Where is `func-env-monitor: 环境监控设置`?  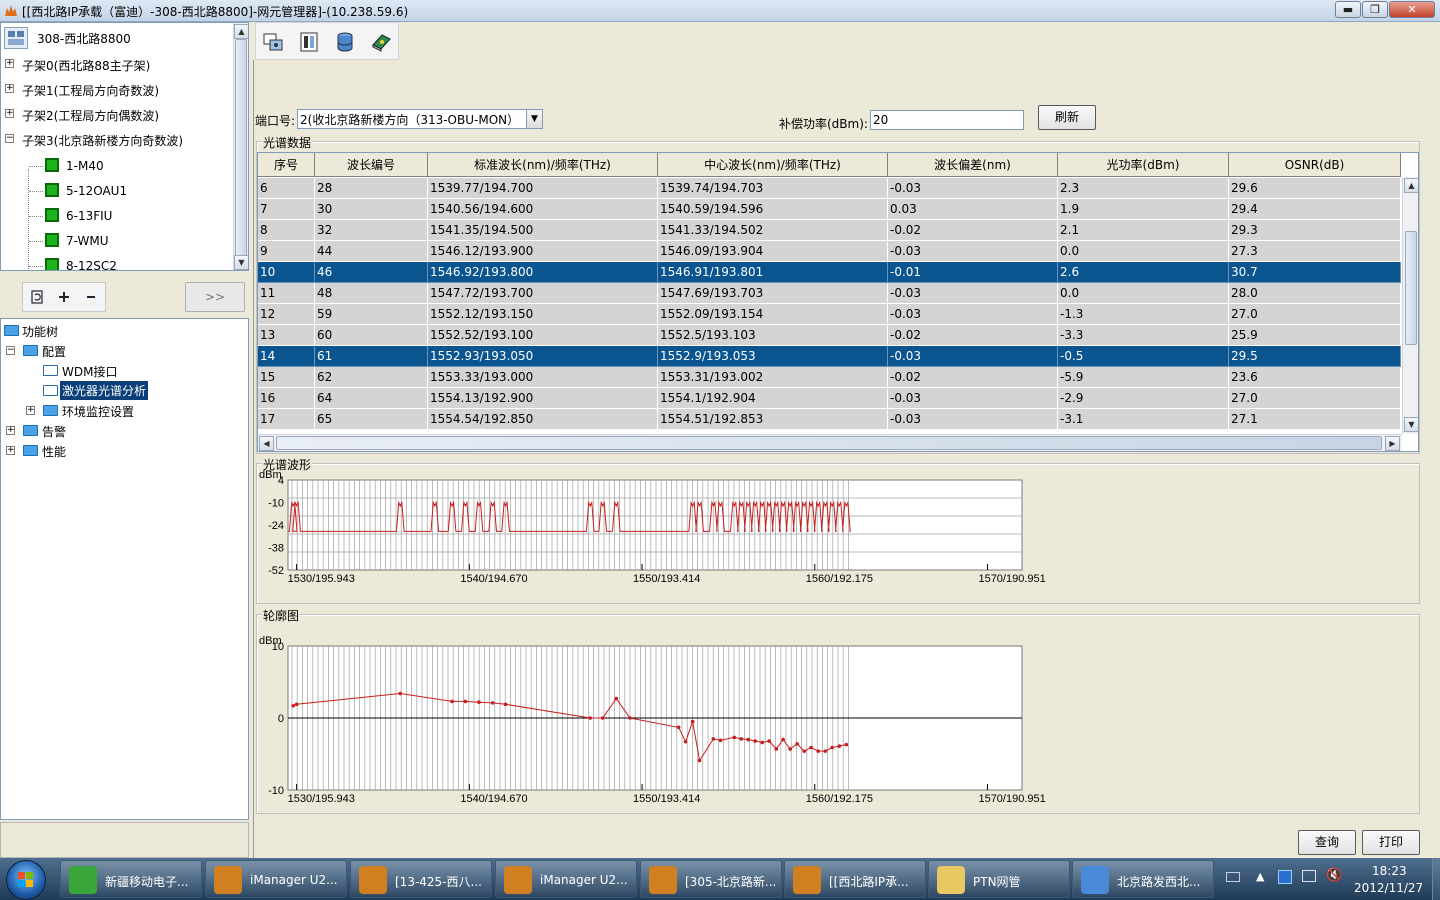 func-env-monitor: 环境监控设置 is located at coordinates (98, 411).